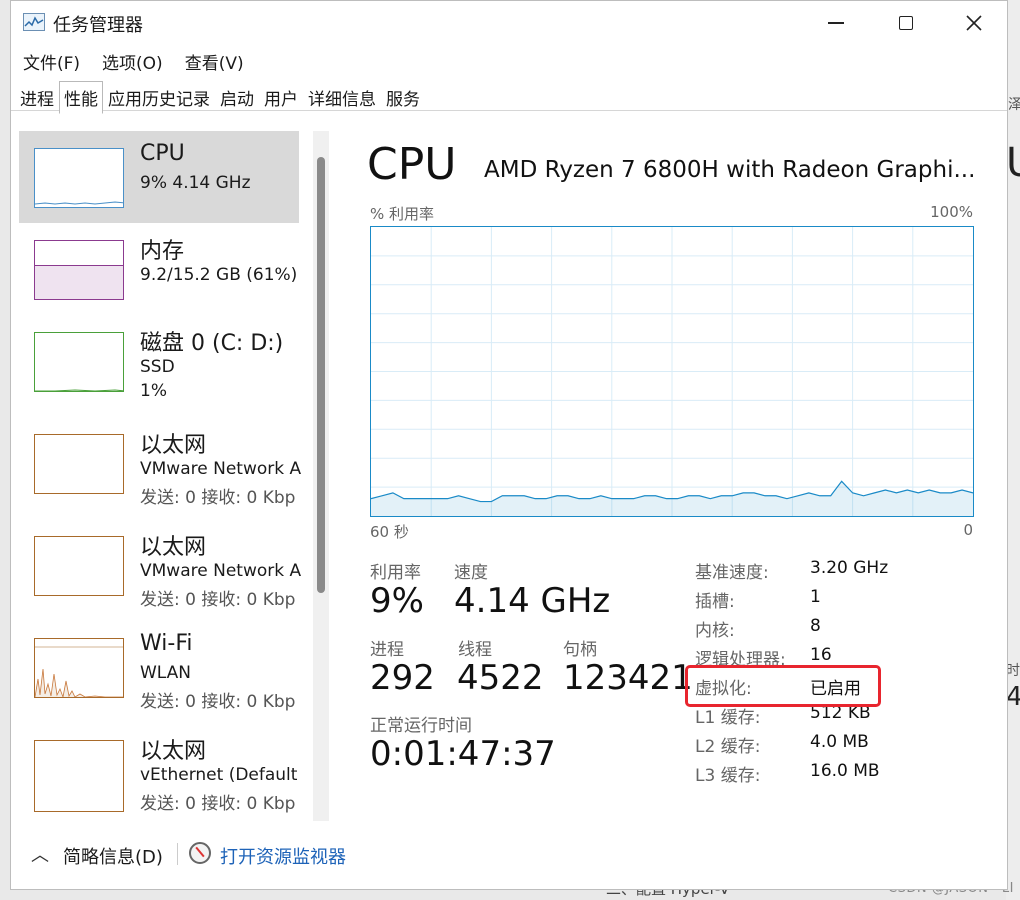  What do you see at coordinates (342, 97) in the screenshot?
I see `tab-details: 详细信息` at bounding box center [342, 97].